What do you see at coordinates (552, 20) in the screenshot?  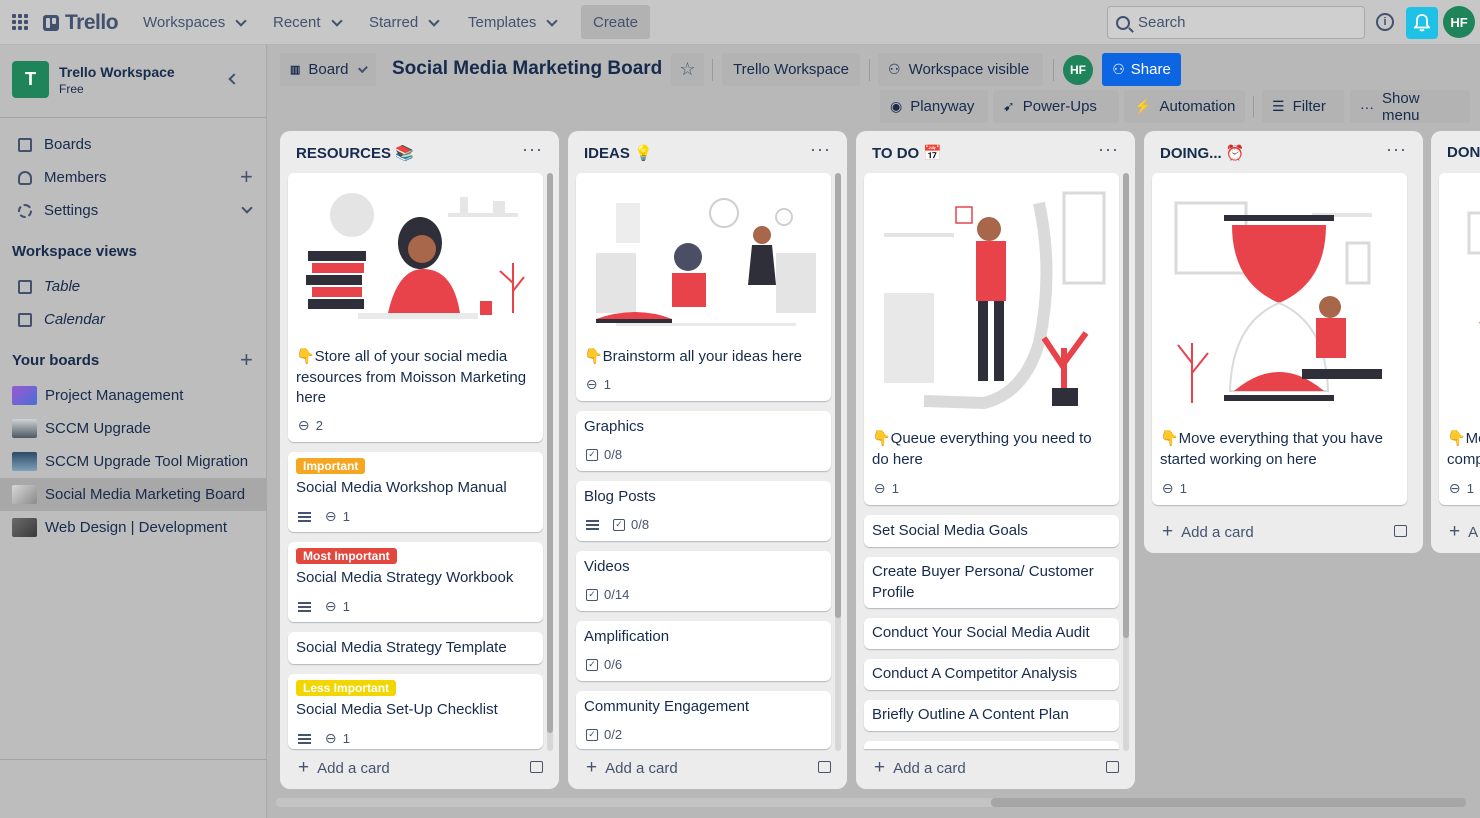 I see `chevron-down-icon` at bounding box center [552, 20].